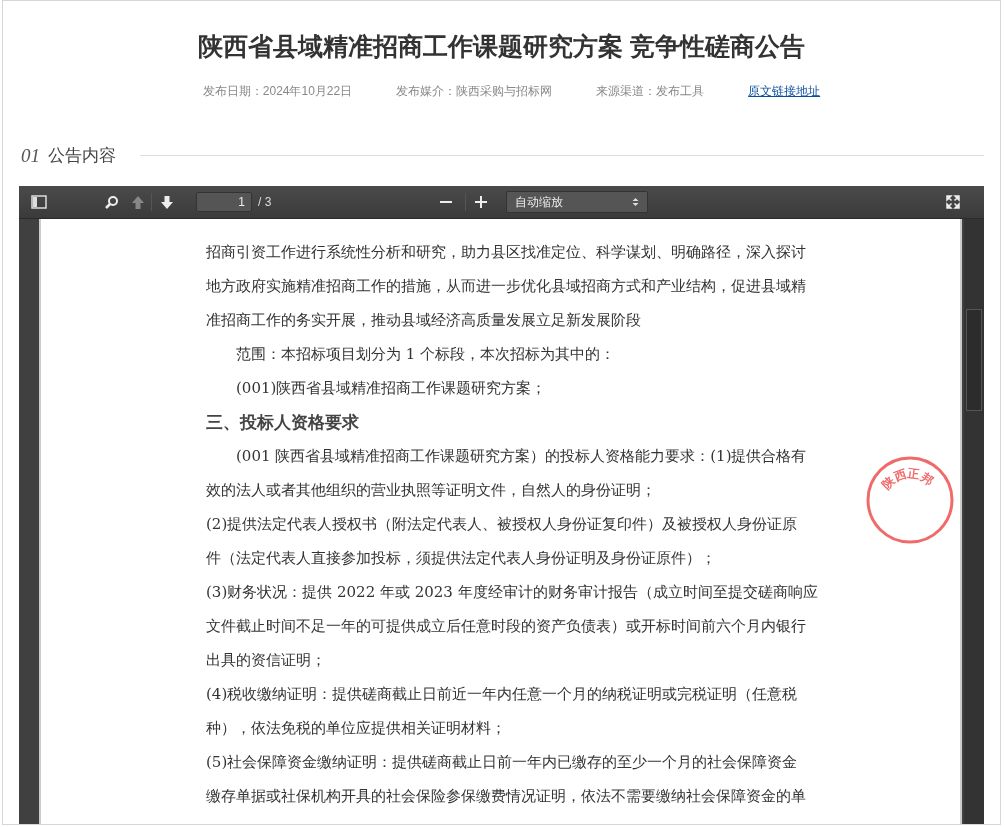  Describe the element at coordinates (577, 202) in the screenshot. I see `zoom-select: 自动缩放` at that location.